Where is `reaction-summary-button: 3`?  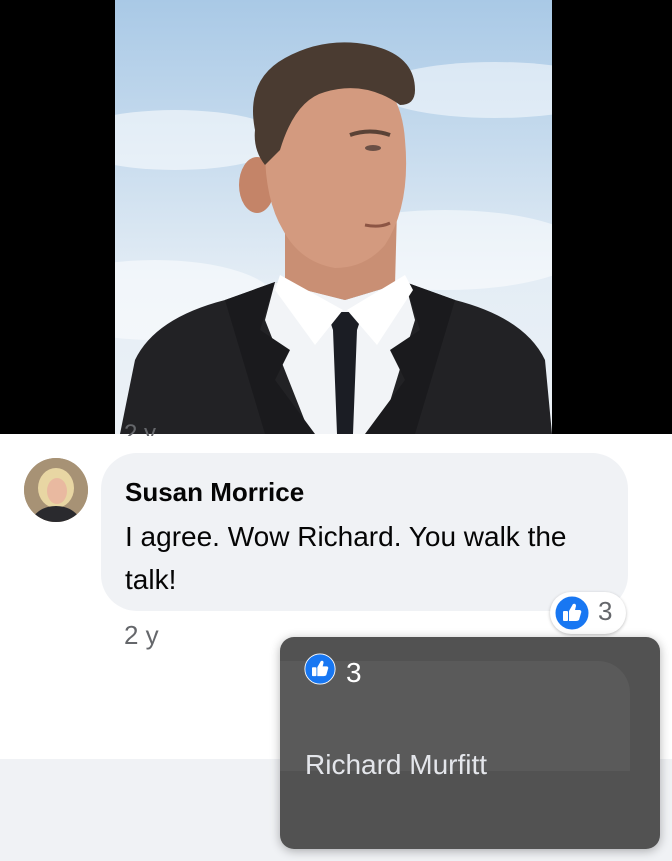
reaction-summary-button: 3 is located at coordinates (588, 613).